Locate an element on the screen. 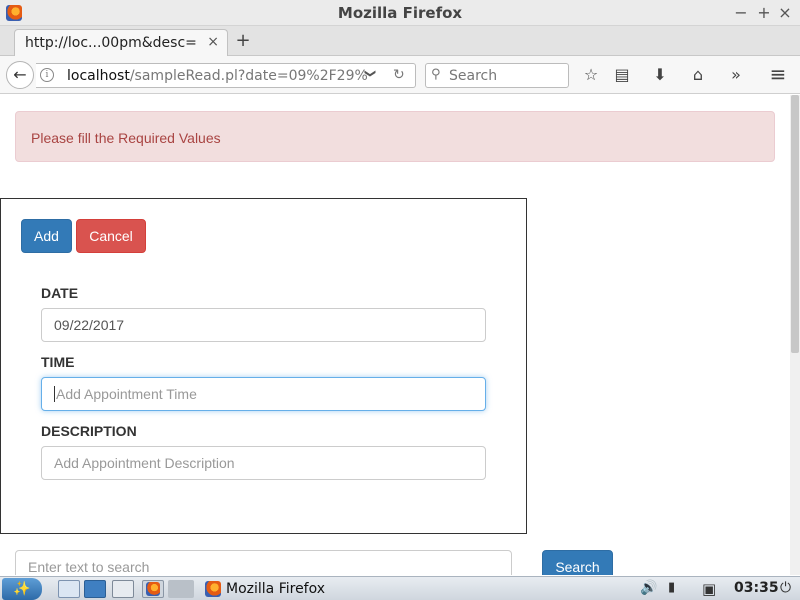 This screenshot has width=800, height=600. url-text: localhost/sampleRead.pl?date=09%2F29%2 is located at coordinates (217, 76).